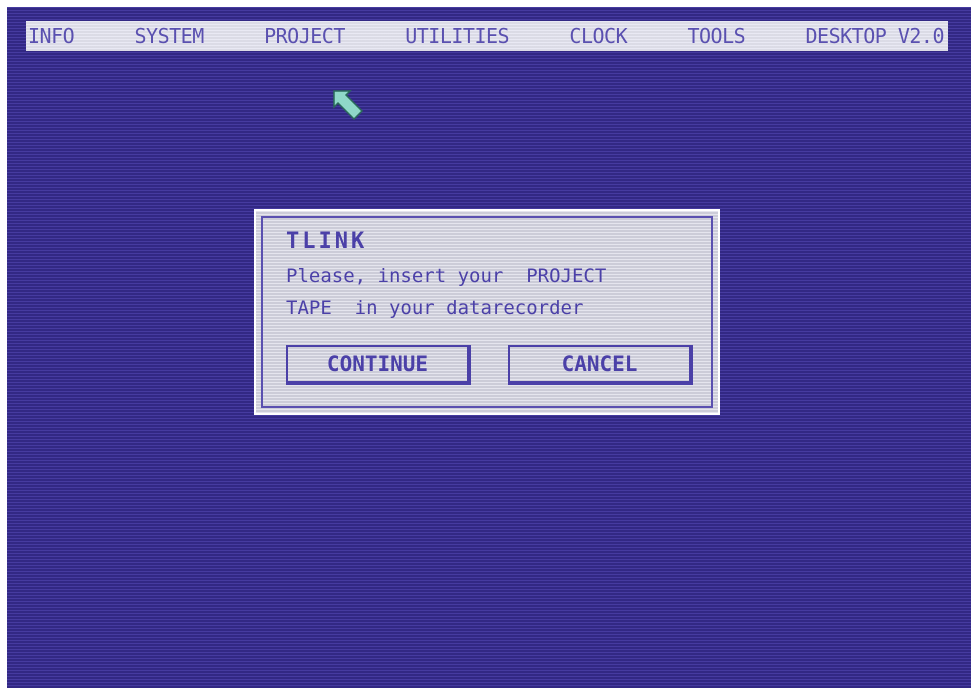 The height and width of the screenshot is (695, 978). What do you see at coordinates (435, 308) in the screenshot?
I see `dialog-message-line-2: TAPE in your datarecorder` at bounding box center [435, 308].